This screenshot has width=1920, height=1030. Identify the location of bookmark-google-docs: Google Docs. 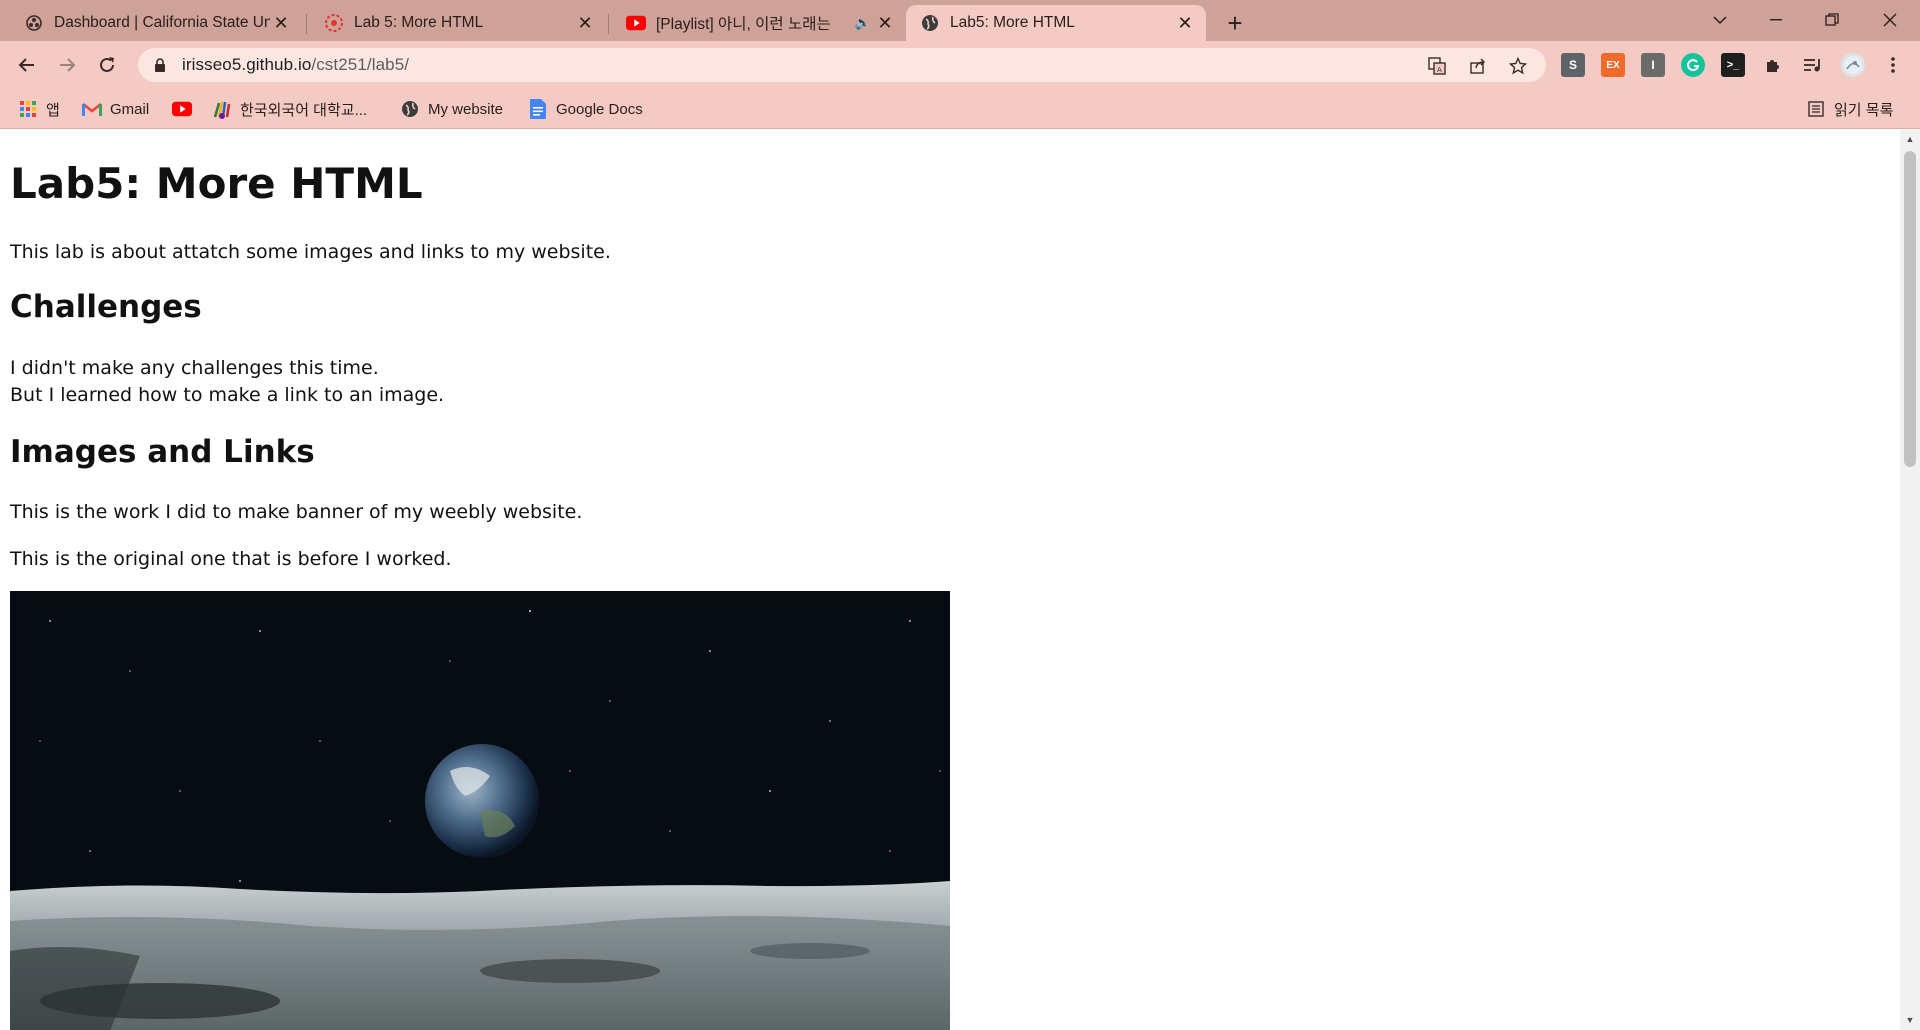
(585, 109).